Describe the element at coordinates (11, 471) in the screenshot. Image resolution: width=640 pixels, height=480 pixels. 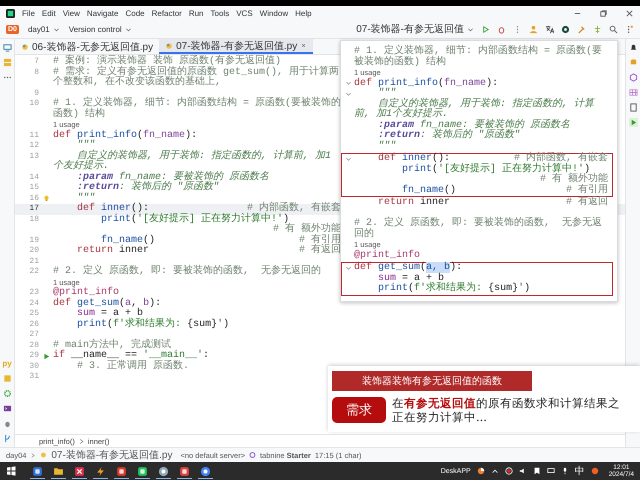
I see `windows-logo-icon` at that location.